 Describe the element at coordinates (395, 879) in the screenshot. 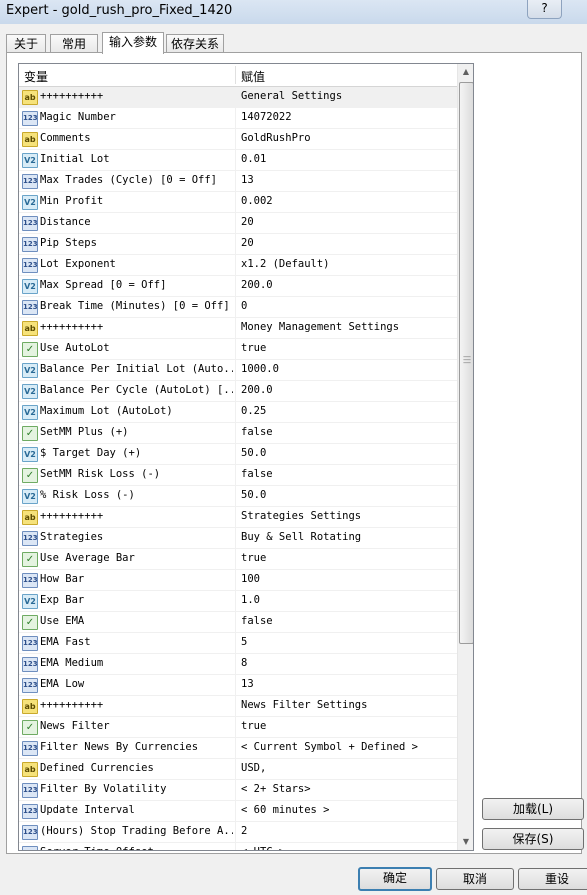

I see `ok-button: 确定` at that location.